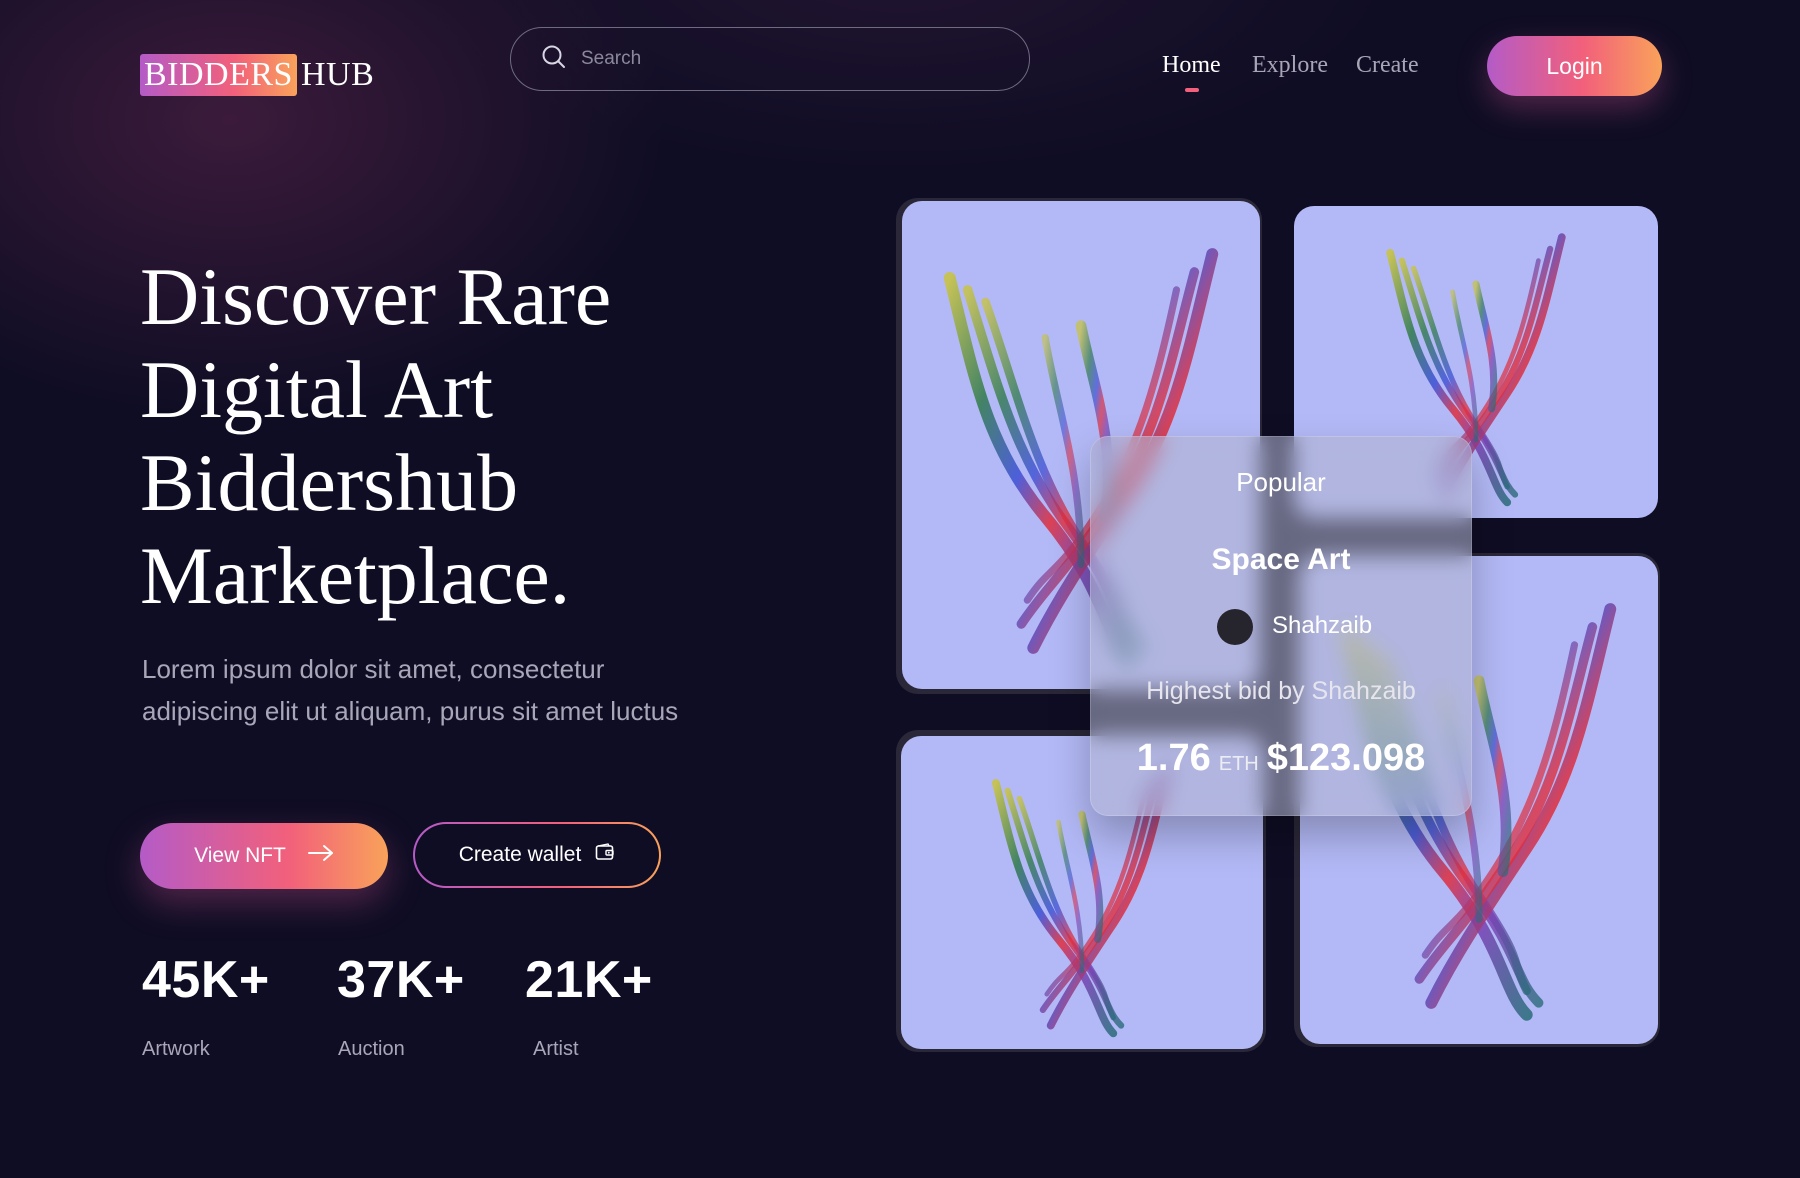 This screenshot has height=1178, width=1800. What do you see at coordinates (781, 59) in the screenshot?
I see `search-input` at bounding box center [781, 59].